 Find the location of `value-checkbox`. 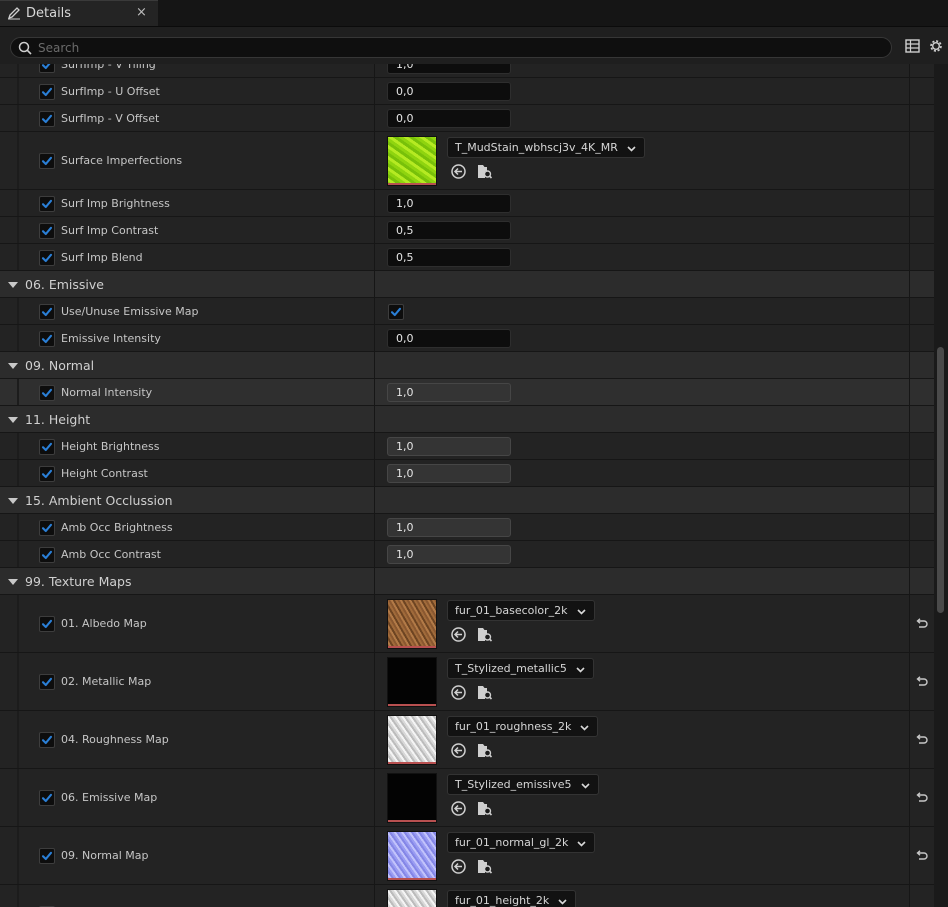

value-checkbox is located at coordinates (396, 312).